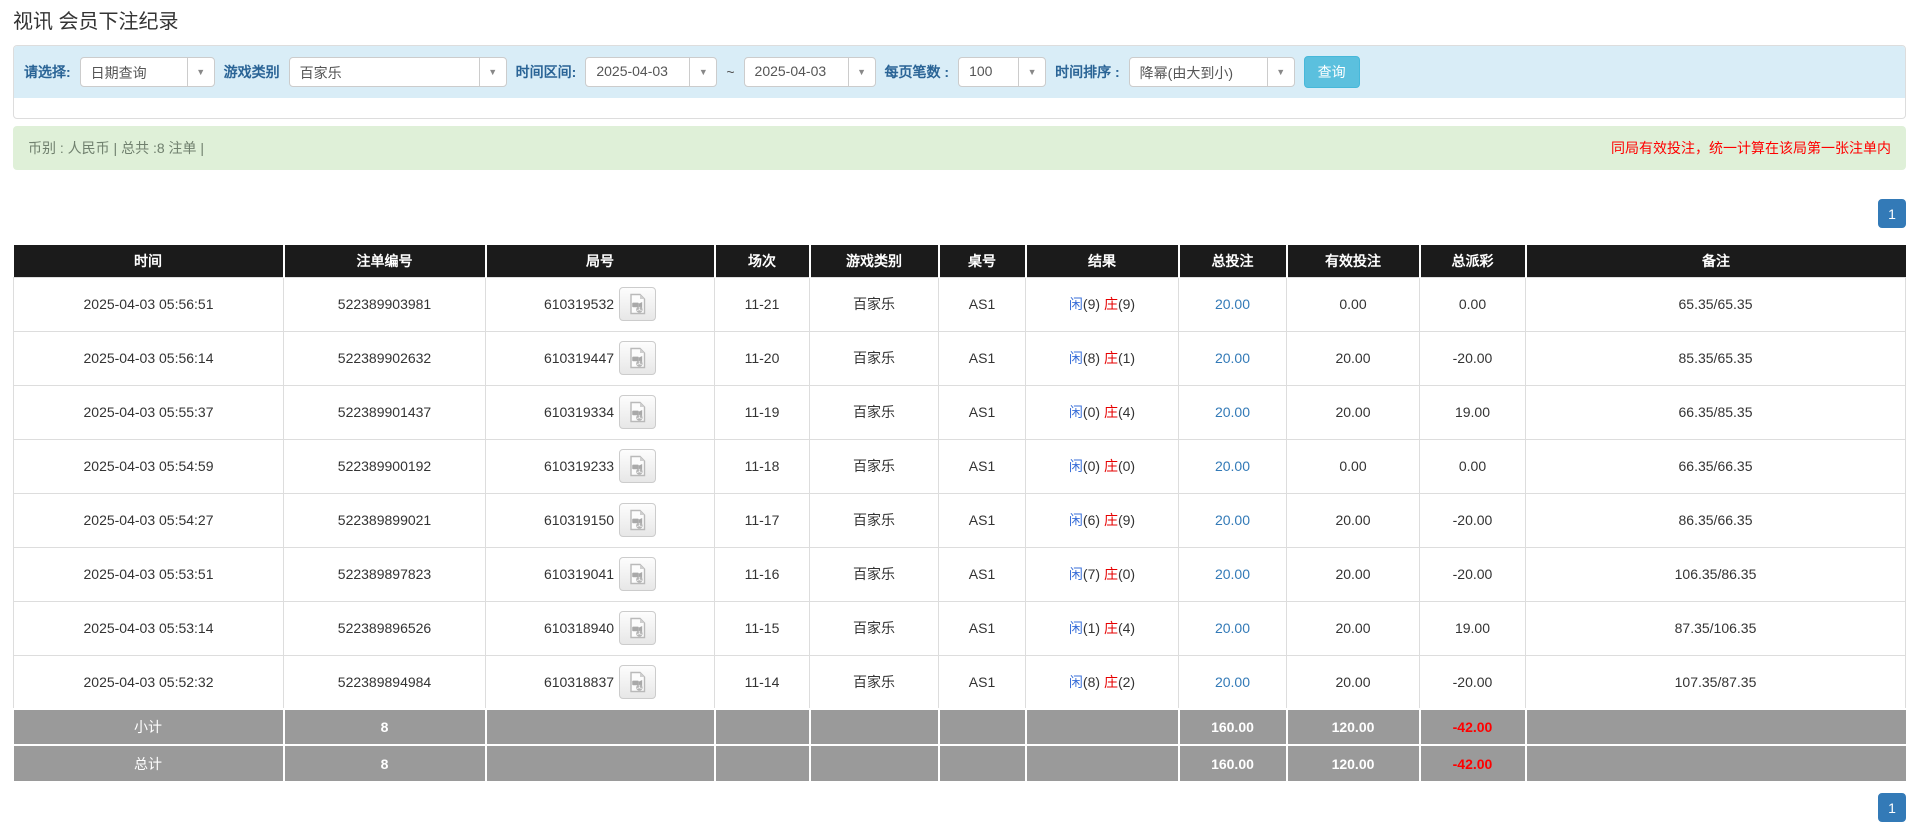 The image size is (1919, 826). I want to click on query-type-select: 日期查询 ▼, so click(147, 72).